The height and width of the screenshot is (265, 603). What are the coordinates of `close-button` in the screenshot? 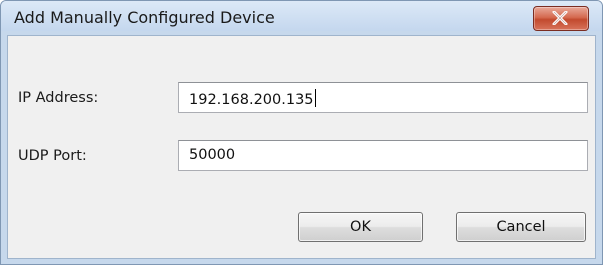 It's located at (561, 18).